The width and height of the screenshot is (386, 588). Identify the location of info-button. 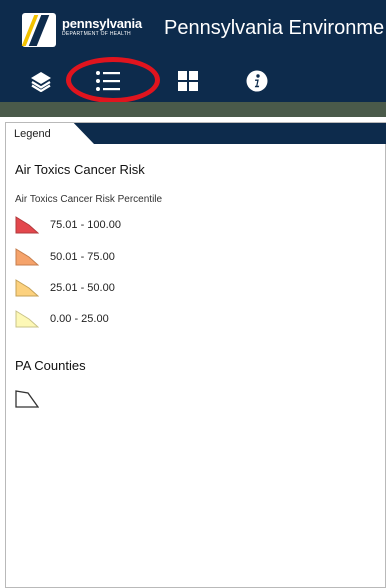
(257, 81).